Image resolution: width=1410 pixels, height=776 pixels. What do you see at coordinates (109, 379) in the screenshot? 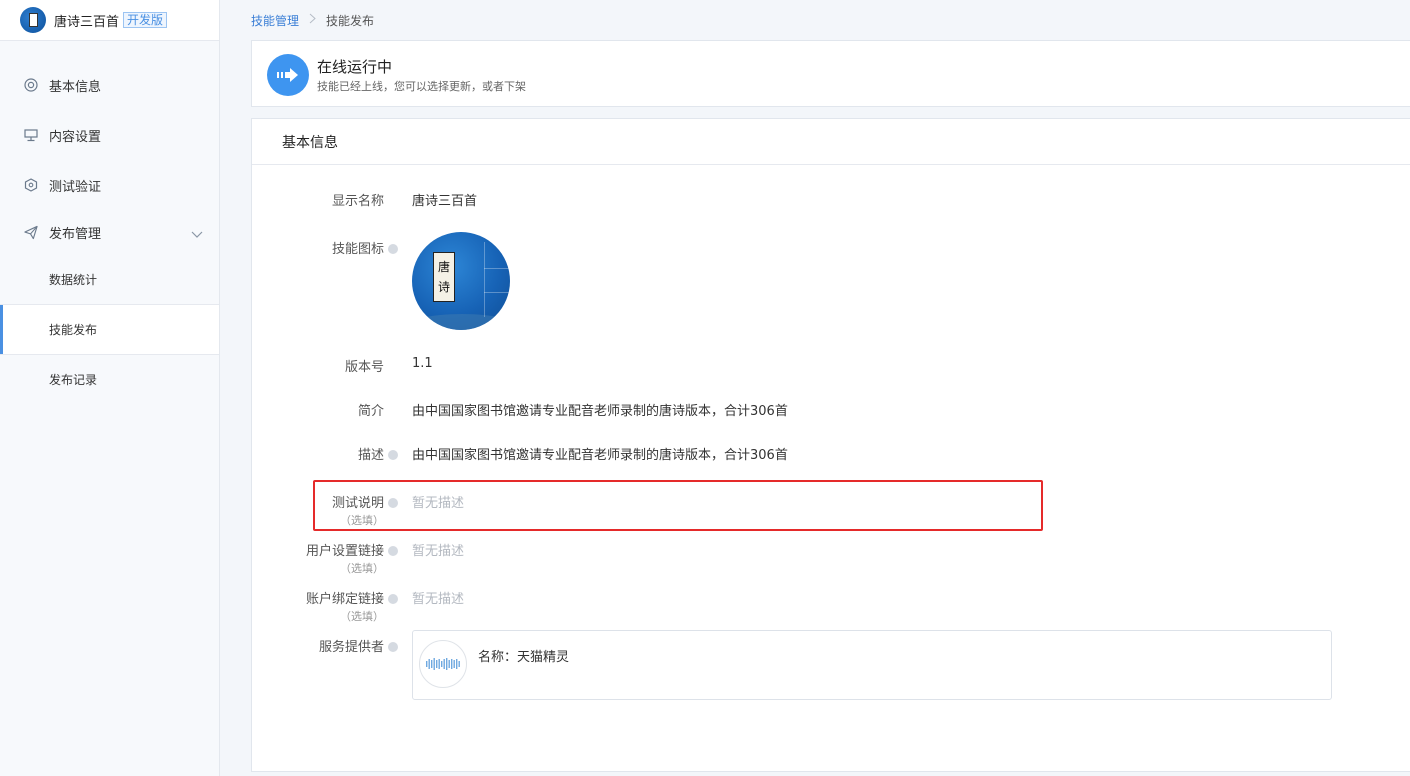
I see `sidebar-subitem-publish-records: 发布记录` at bounding box center [109, 379].